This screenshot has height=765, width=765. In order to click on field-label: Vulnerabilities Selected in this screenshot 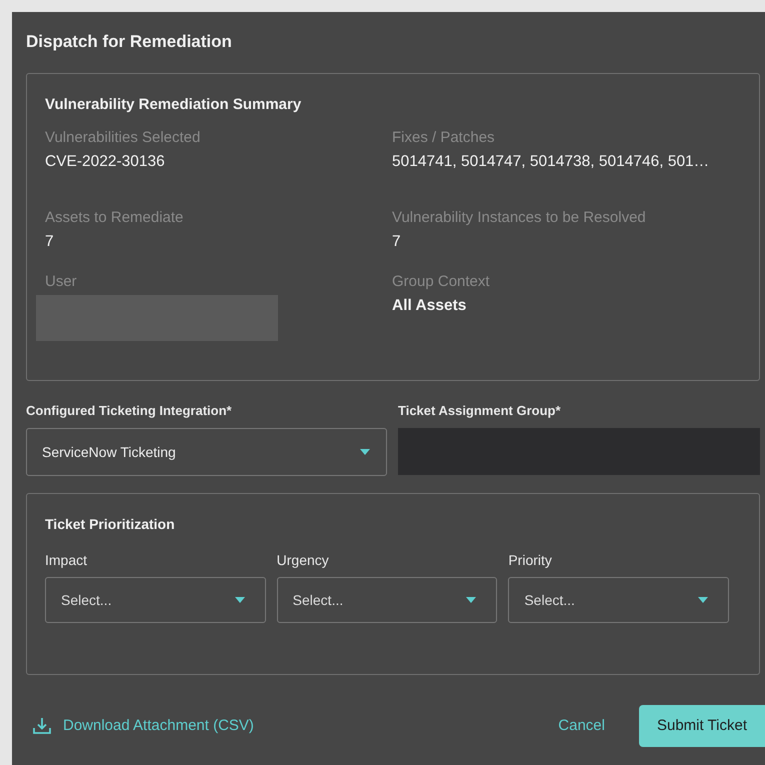, I will do `click(123, 138)`.